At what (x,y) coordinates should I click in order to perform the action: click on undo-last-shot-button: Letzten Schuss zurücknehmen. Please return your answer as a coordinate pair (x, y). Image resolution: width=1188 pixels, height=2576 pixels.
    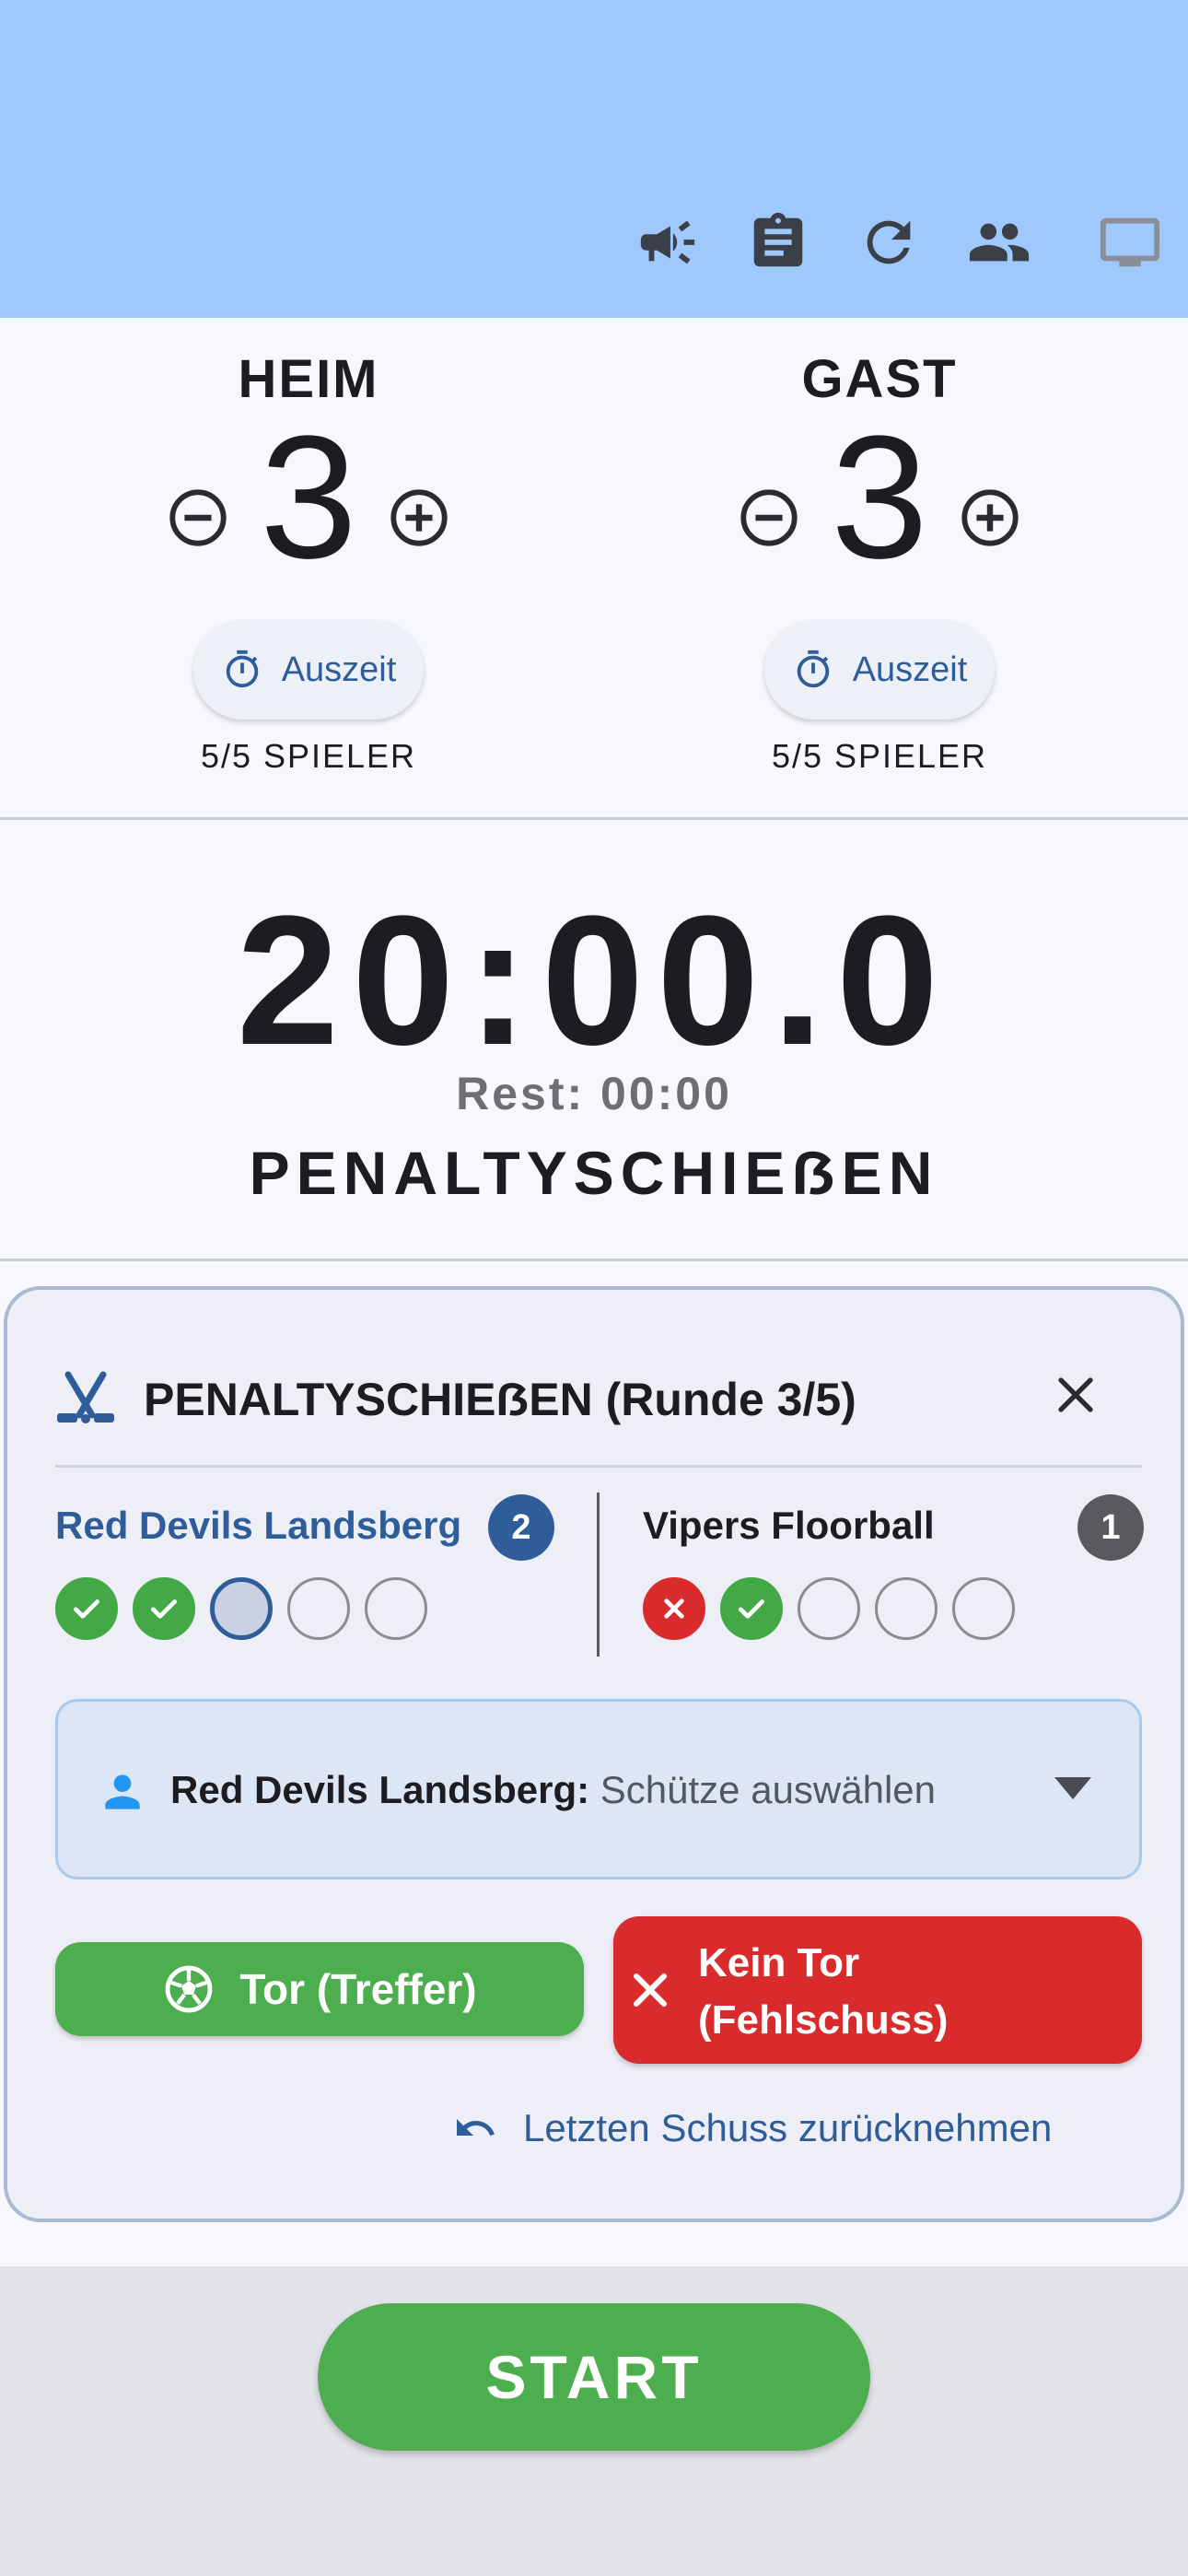
    Looking at the image, I should click on (753, 2128).